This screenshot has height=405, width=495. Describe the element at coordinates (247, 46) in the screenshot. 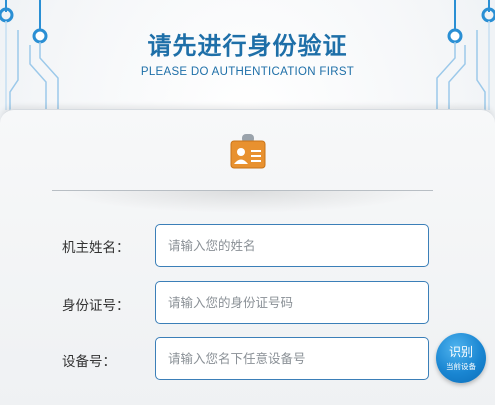

I see `page-title: 请先进行身份验证` at that location.